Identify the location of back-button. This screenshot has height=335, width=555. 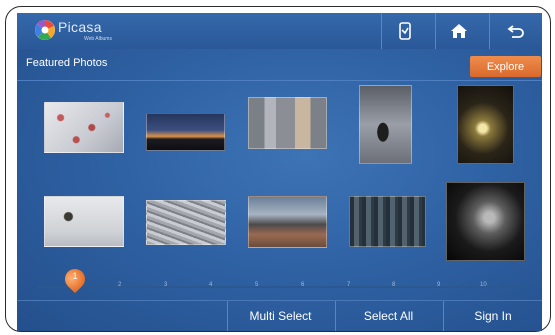
(515, 31).